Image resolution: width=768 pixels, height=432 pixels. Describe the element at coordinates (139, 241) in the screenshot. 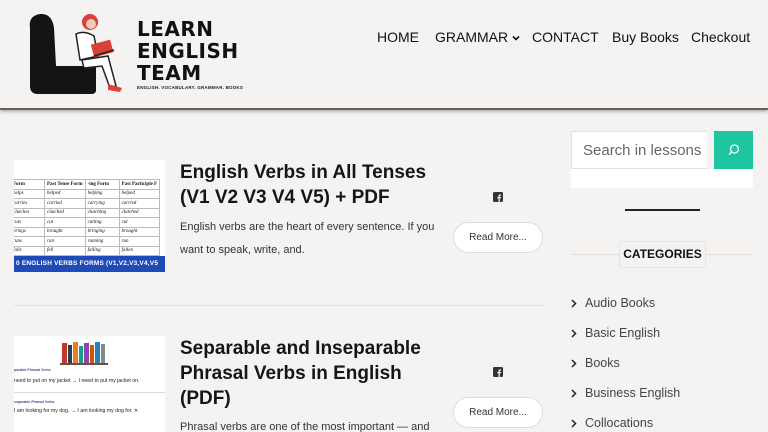

I see `table-cell: run` at that location.